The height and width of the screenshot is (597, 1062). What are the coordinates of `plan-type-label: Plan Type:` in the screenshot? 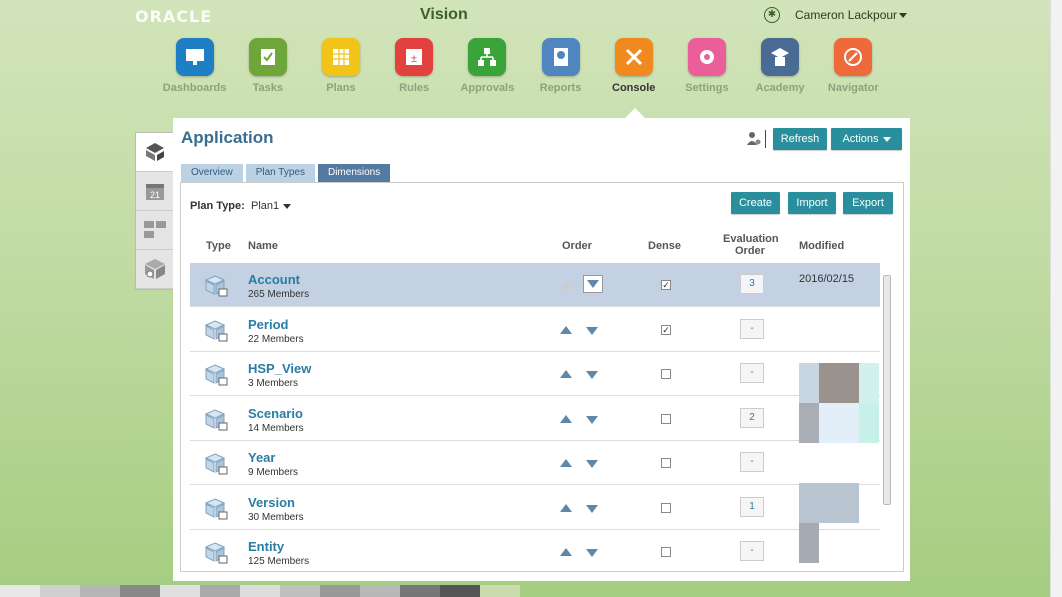 It's located at (217, 206).